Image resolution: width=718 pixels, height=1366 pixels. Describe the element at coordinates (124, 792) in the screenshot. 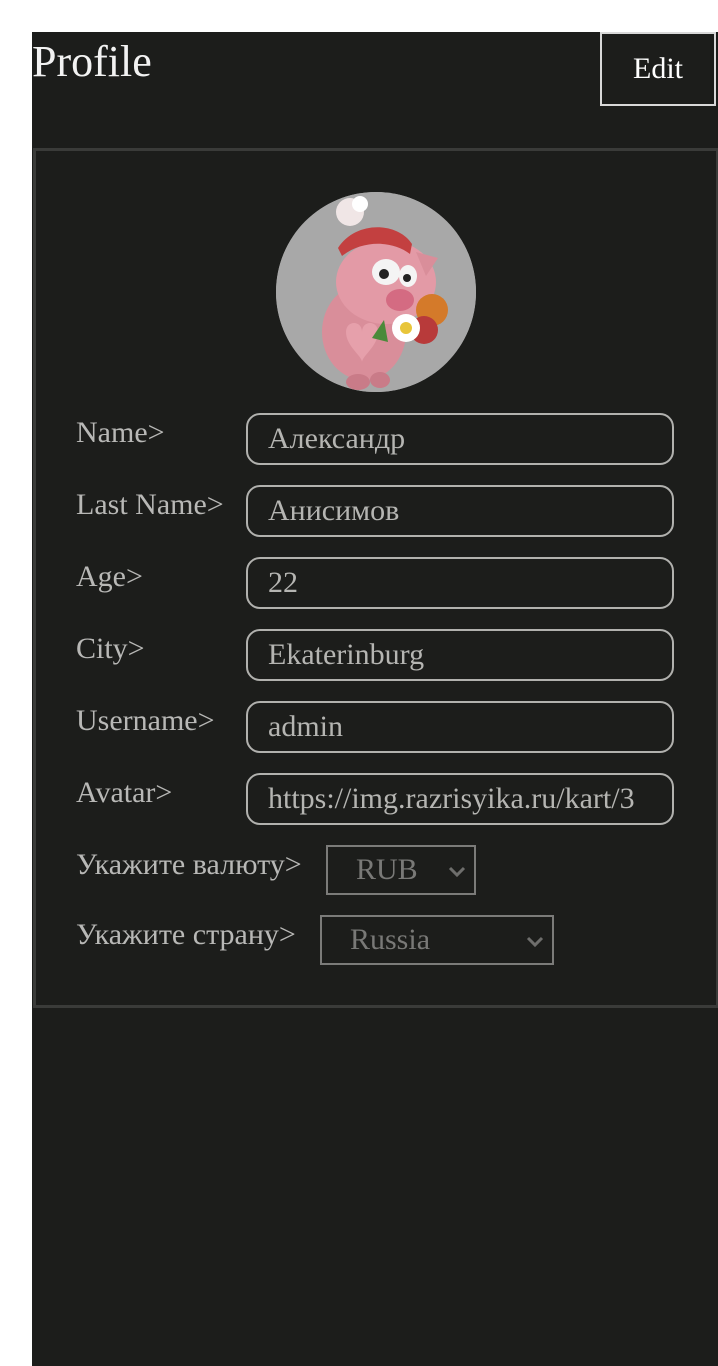

I see `avatar-url-label: Avatar>` at that location.